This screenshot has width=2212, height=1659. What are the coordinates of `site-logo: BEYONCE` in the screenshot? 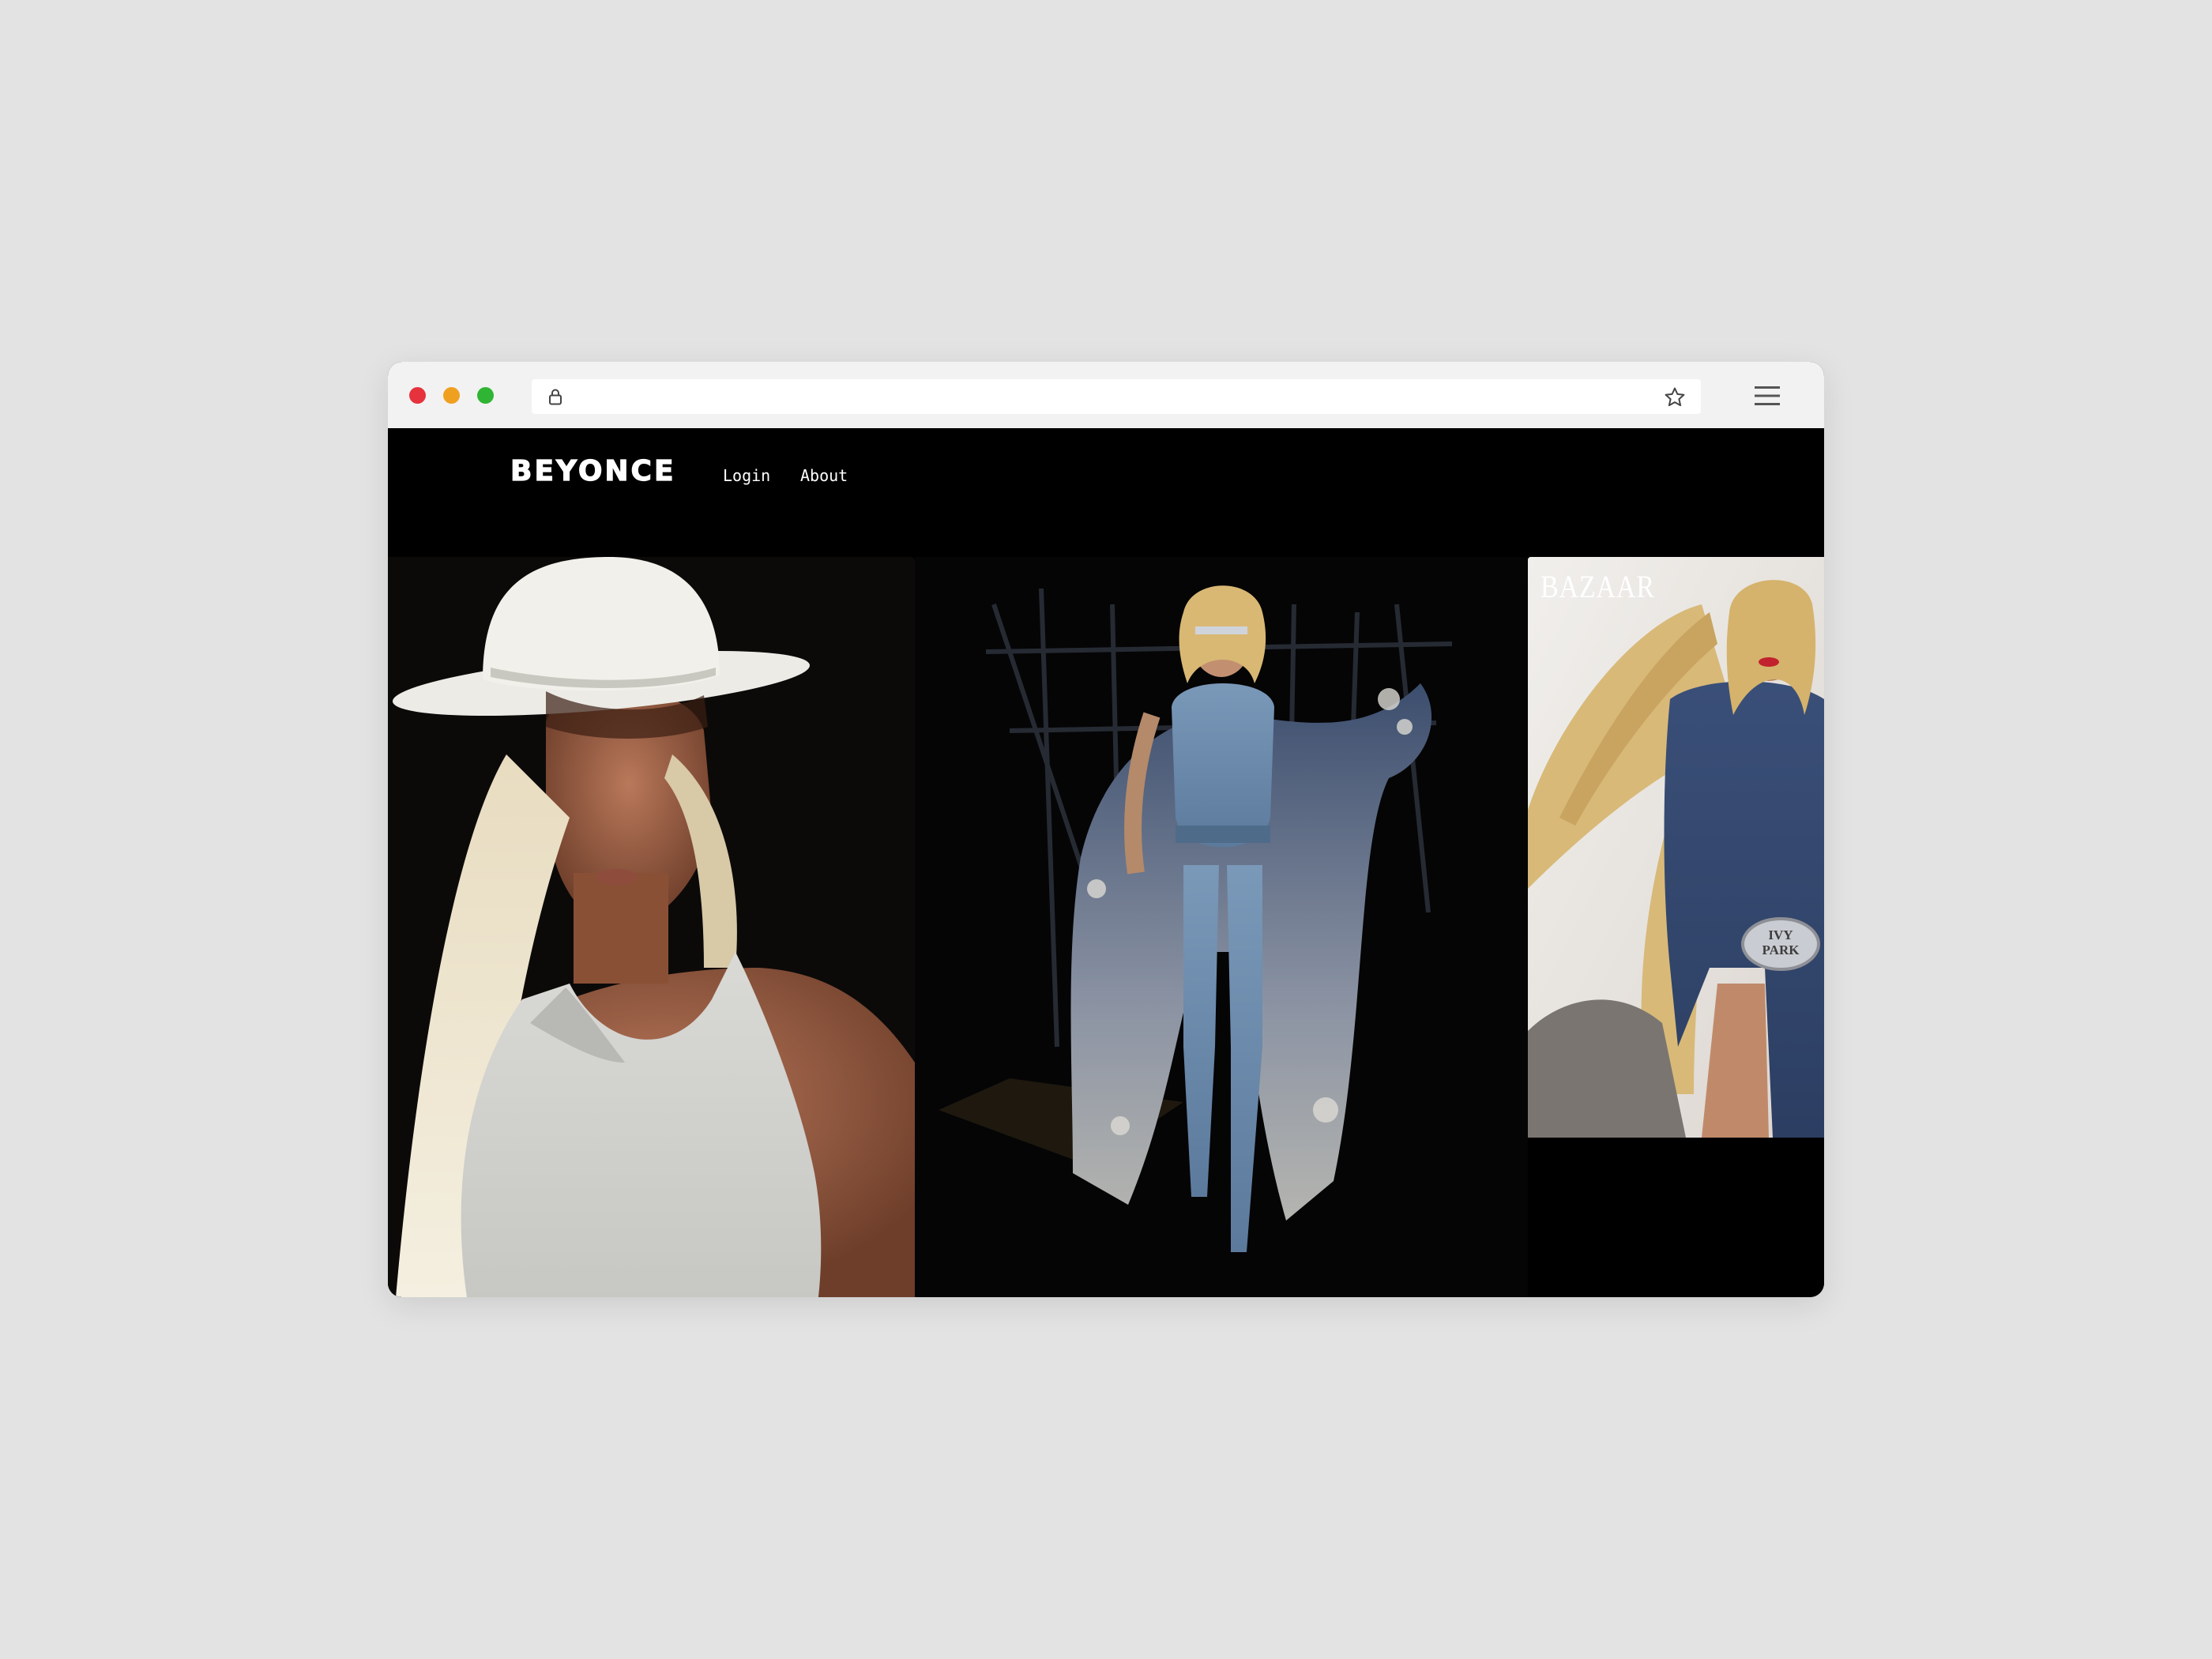 It's located at (593, 470).